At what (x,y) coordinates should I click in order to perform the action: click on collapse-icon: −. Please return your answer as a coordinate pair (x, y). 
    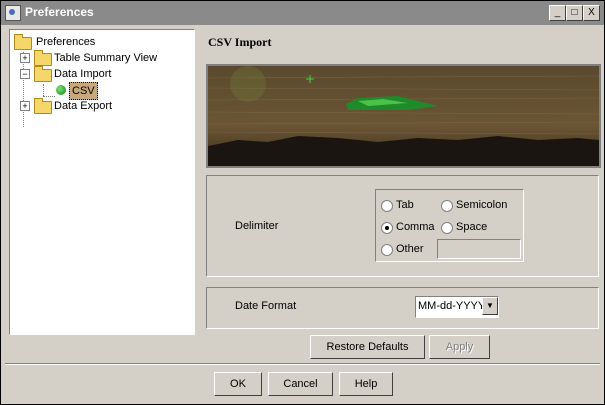
    Looking at the image, I should click on (25, 74).